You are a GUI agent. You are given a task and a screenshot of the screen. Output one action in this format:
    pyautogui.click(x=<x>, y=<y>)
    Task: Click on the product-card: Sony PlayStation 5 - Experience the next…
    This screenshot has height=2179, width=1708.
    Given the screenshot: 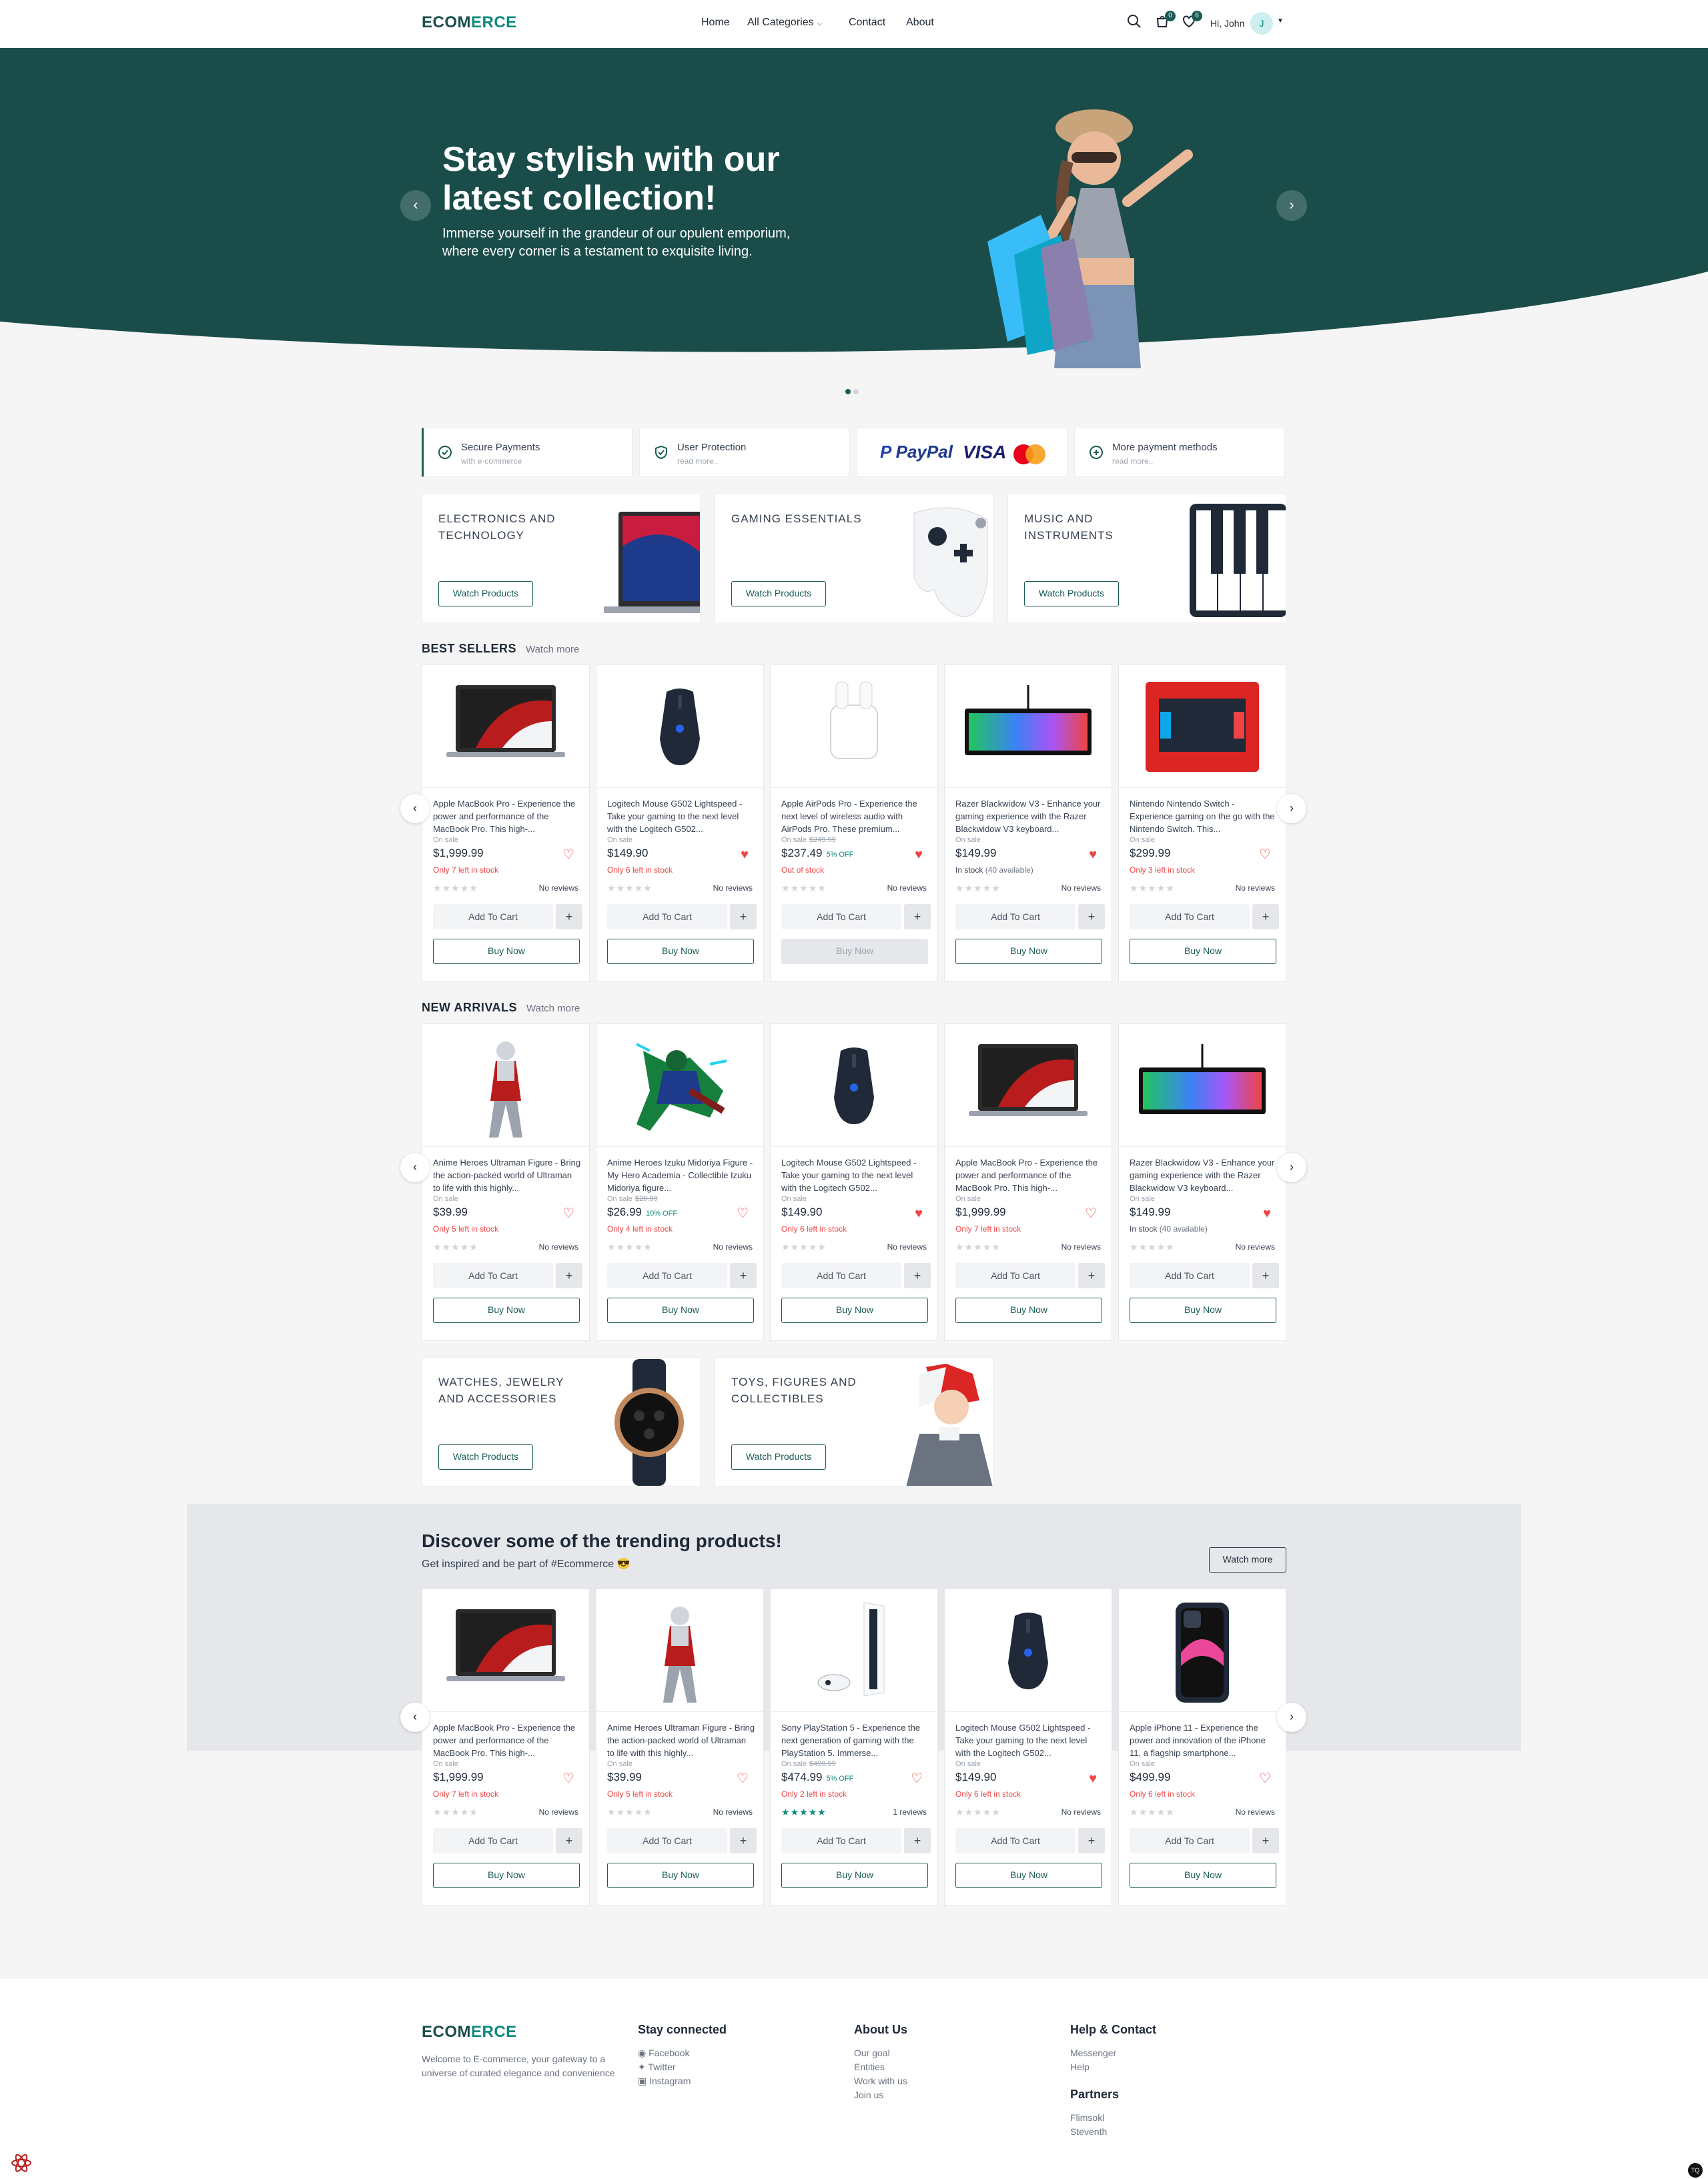 What is the action you would take?
    pyautogui.click(x=854, y=1747)
    